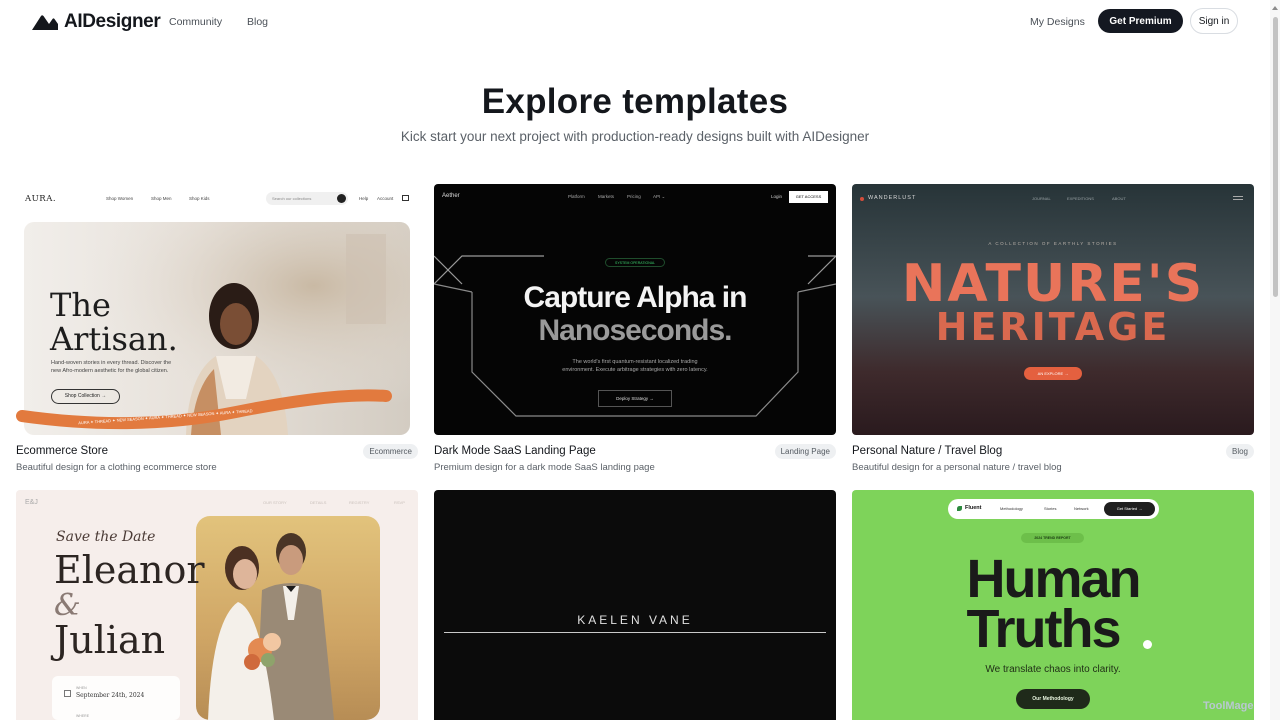 The image size is (1280, 720). What do you see at coordinates (275, 502) in the screenshot?
I see `preview-nav-our-story: OUR STORY` at bounding box center [275, 502].